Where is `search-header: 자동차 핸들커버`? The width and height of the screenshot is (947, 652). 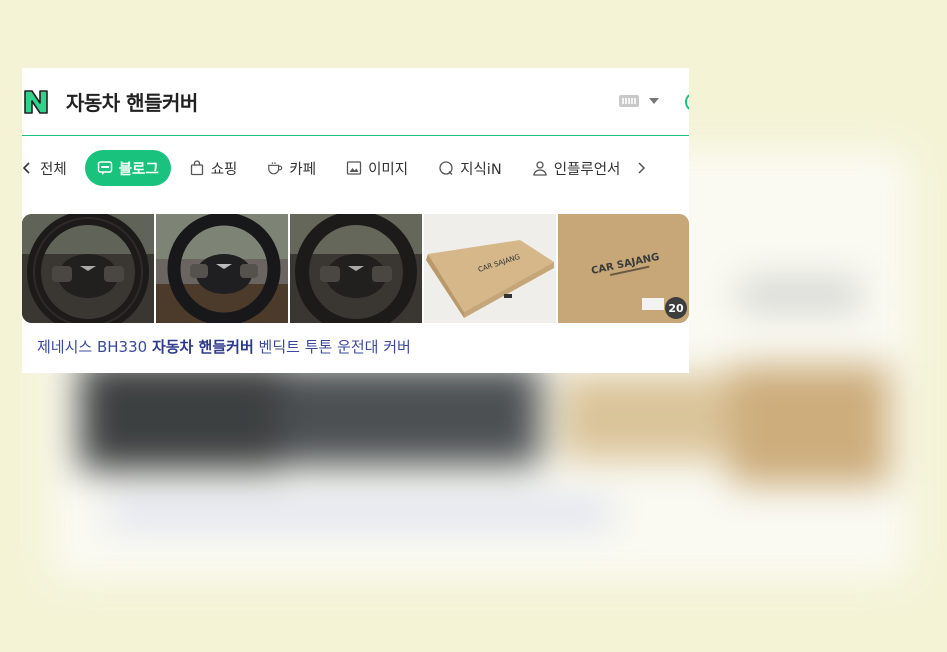
search-header: 자동차 핸들커버 is located at coordinates (355, 102).